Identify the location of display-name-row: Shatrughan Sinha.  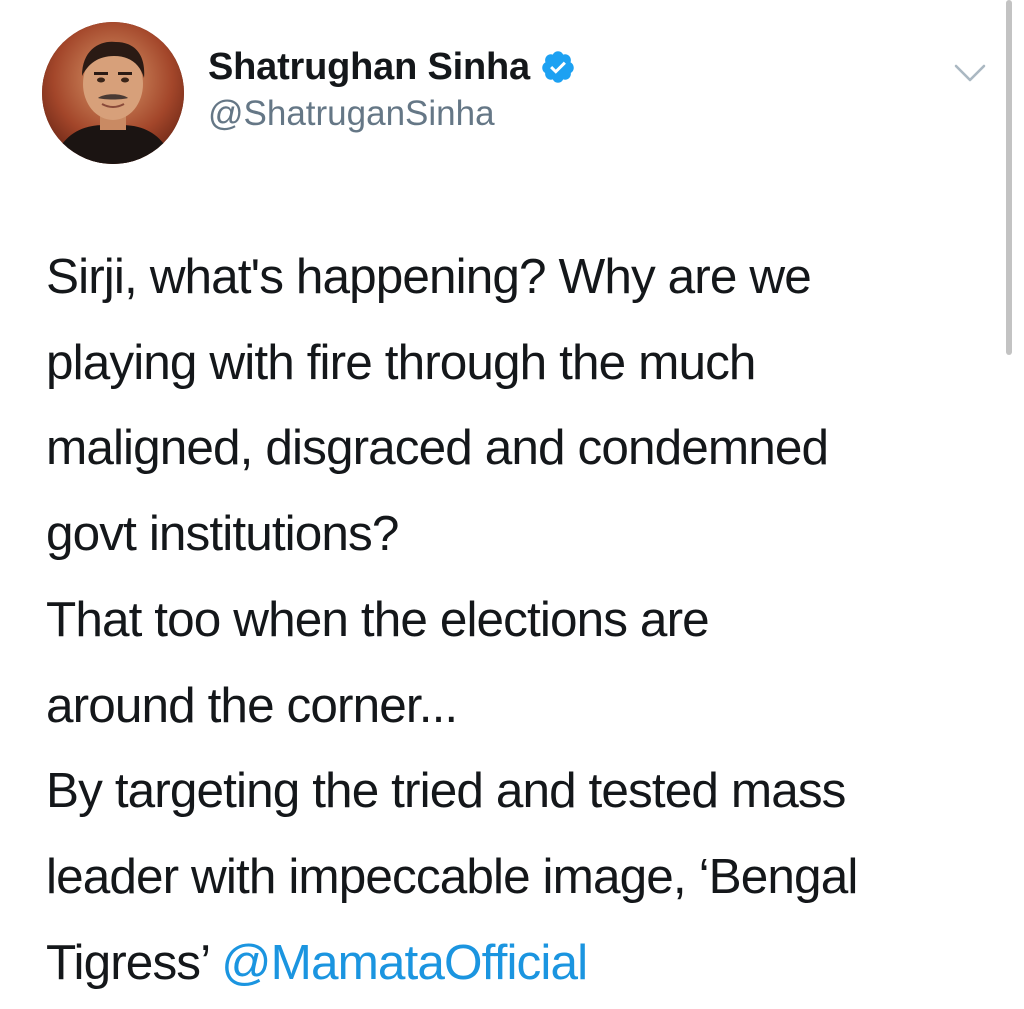
(392, 67).